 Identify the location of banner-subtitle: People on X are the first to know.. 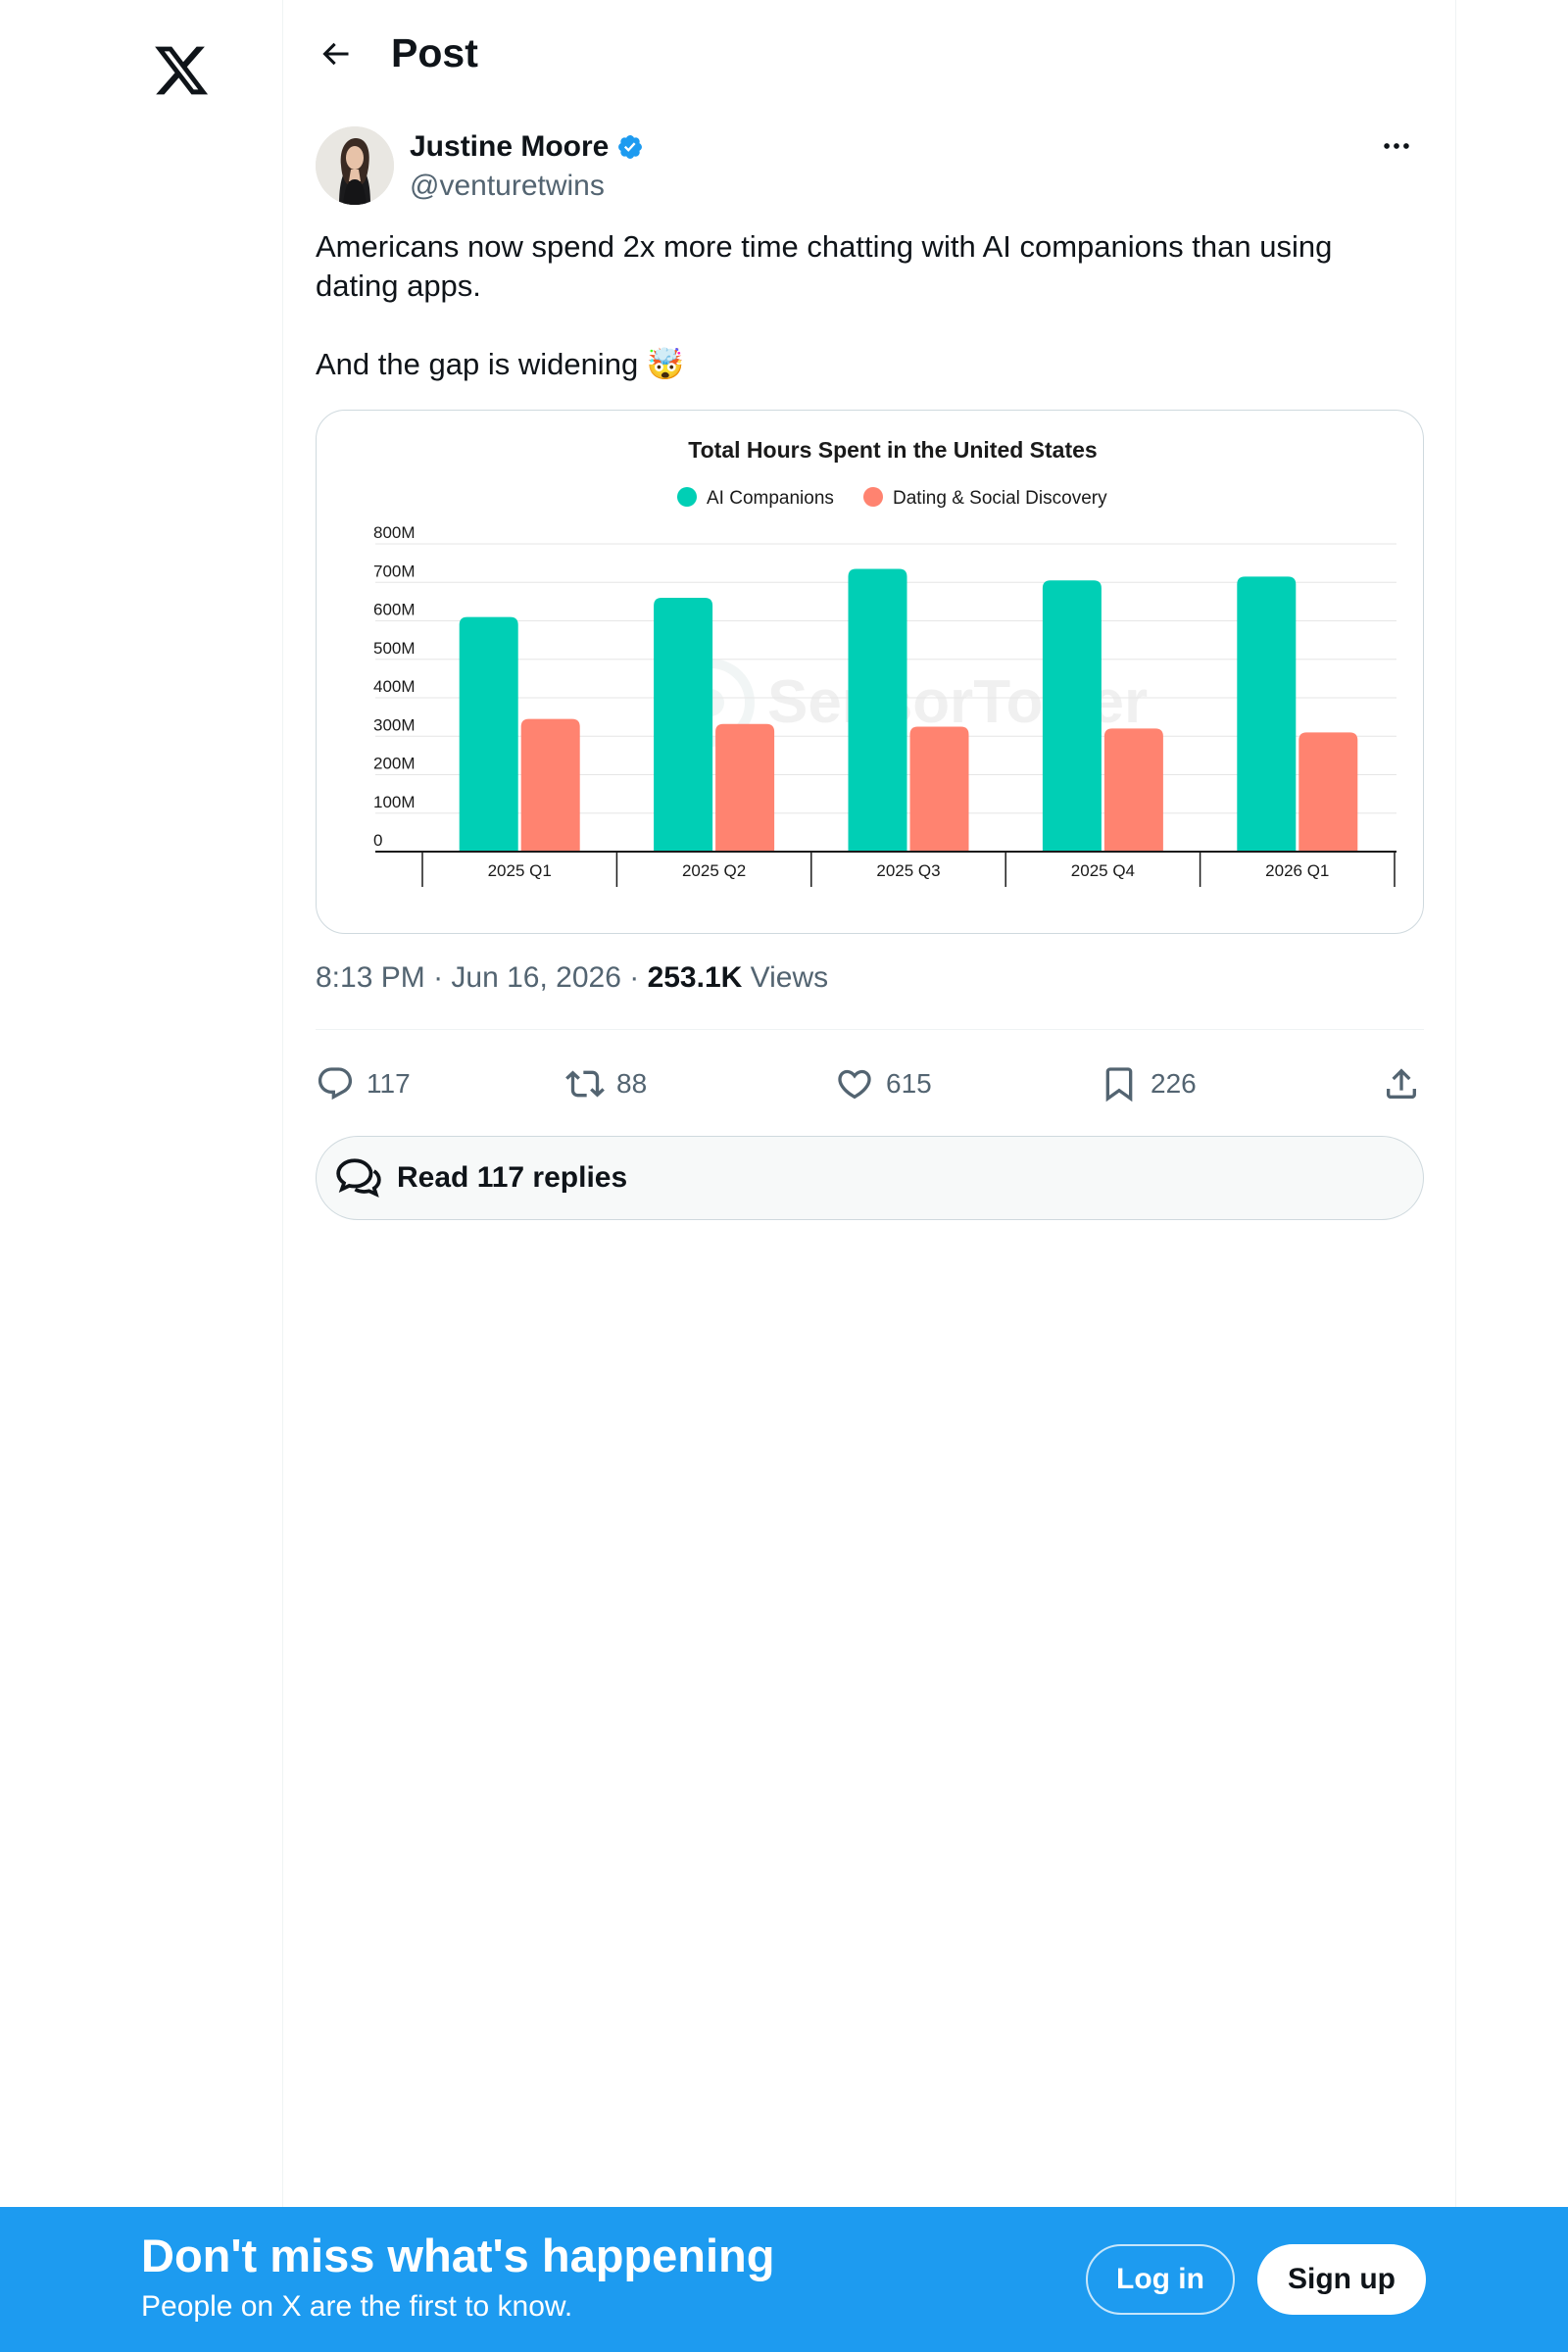
(357, 2306).